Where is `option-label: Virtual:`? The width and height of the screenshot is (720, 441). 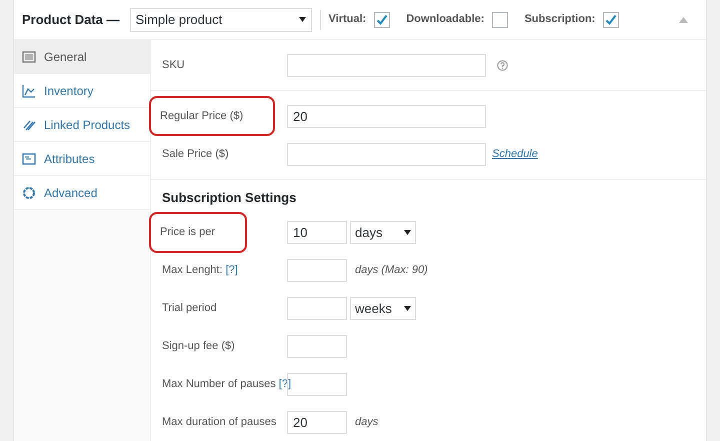
option-label: Virtual: is located at coordinates (347, 20).